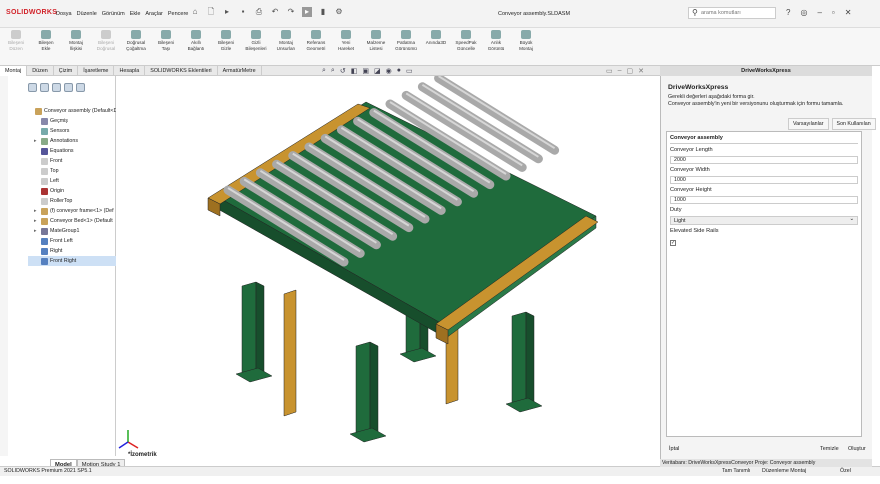 The height and width of the screenshot is (484, 880). What do you see at coordinates (72, 231) in the screenshot?
I see `tree-item: ▸ MateGroup1` at bounding box center [72, 231].